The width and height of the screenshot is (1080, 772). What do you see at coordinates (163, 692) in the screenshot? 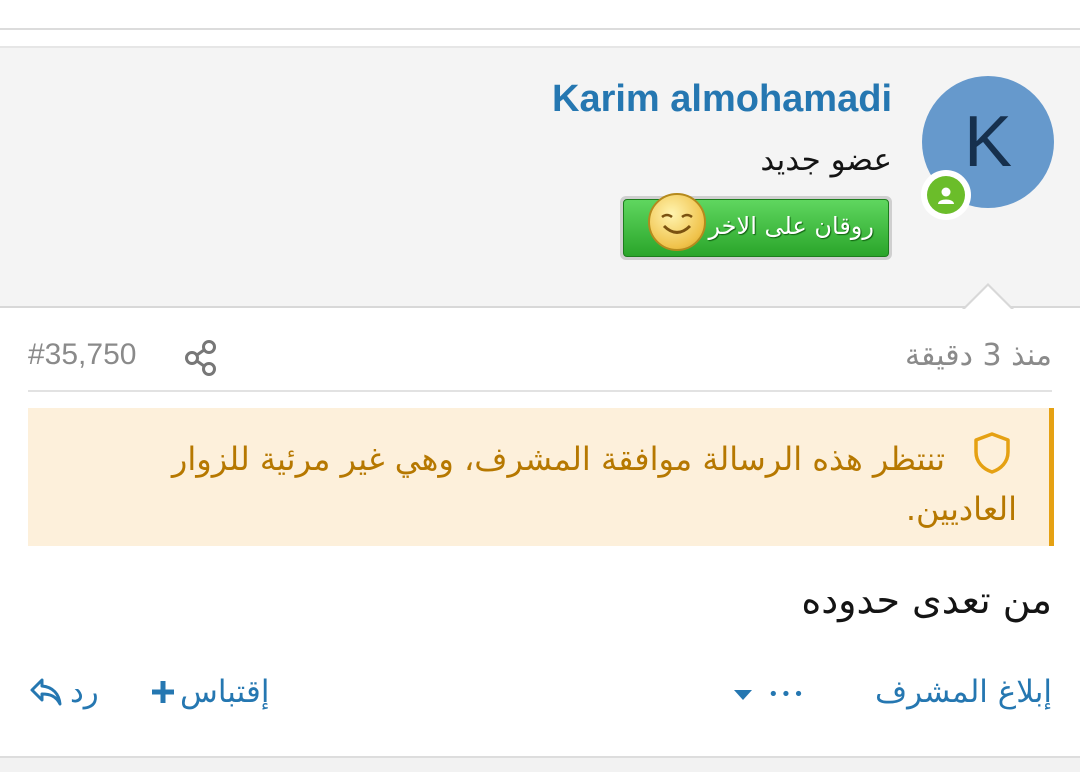
I see `plus-icon` at bounding box center [163, 692].